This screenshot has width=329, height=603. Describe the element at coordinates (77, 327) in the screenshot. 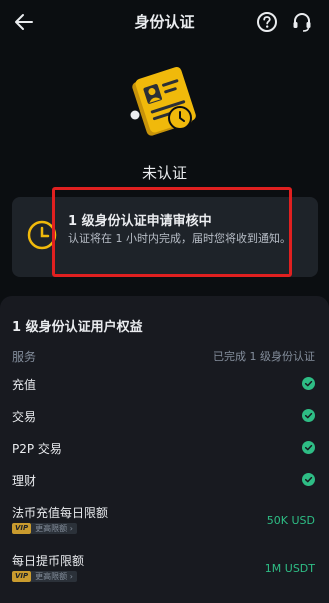

I see `benefits-title: 1 级身份认证用户权益` at that location.